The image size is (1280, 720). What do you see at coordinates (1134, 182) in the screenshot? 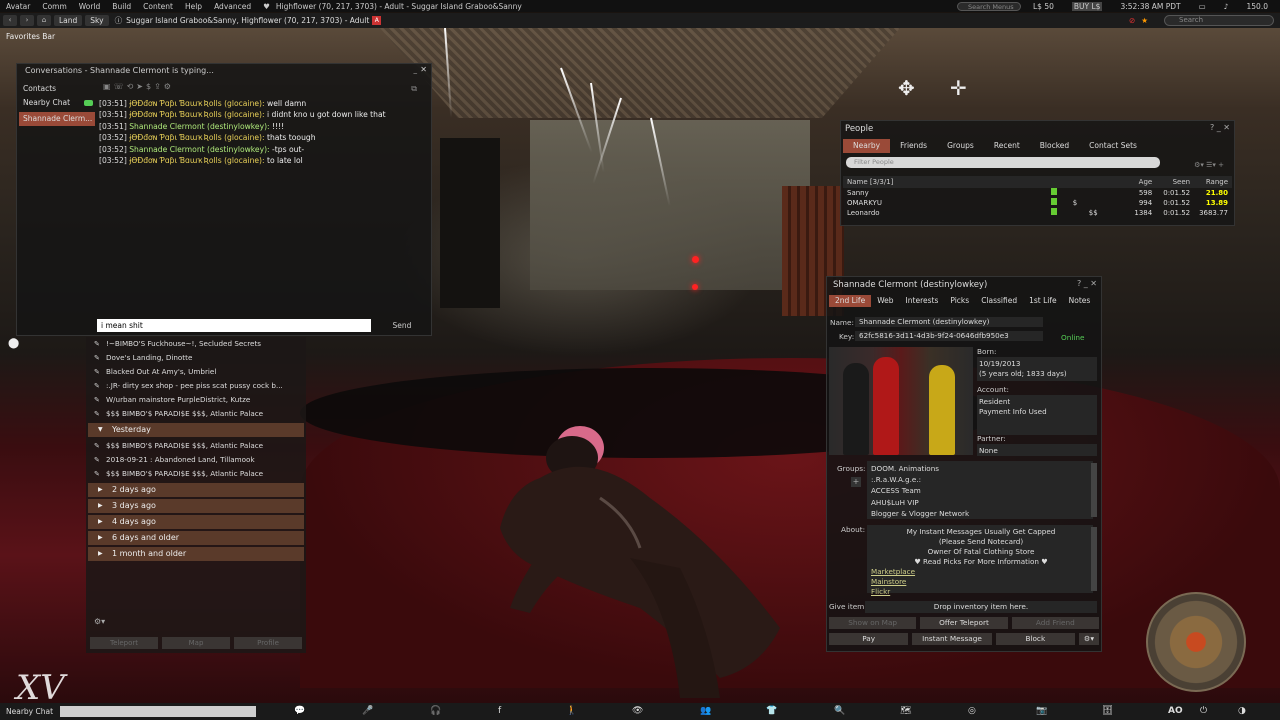
I see `column-age: Age` at bounding box center [1134, 182].